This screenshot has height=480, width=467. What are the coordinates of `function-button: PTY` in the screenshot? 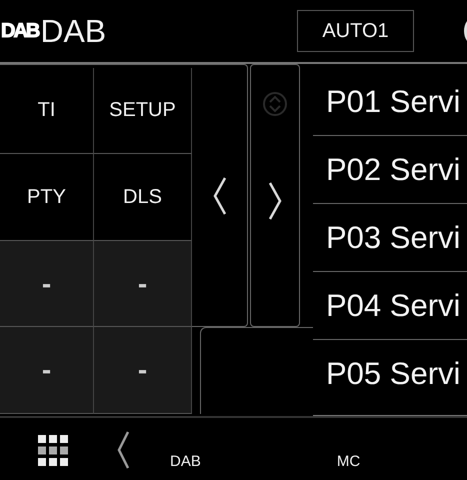 It's located at (47, 197).